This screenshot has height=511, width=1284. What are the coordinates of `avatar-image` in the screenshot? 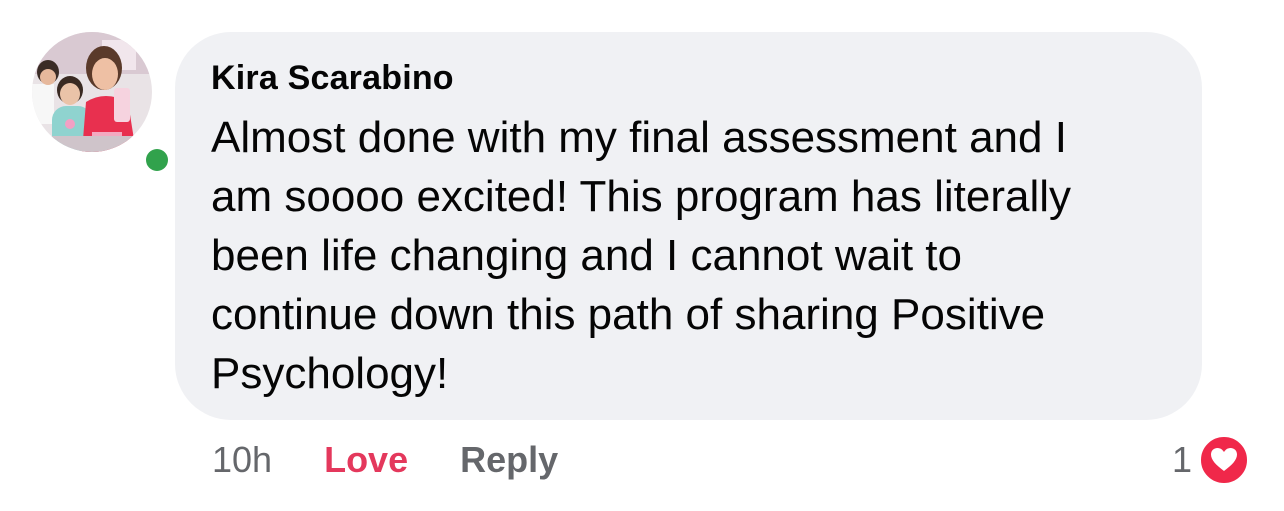 It's located at (92, 92).